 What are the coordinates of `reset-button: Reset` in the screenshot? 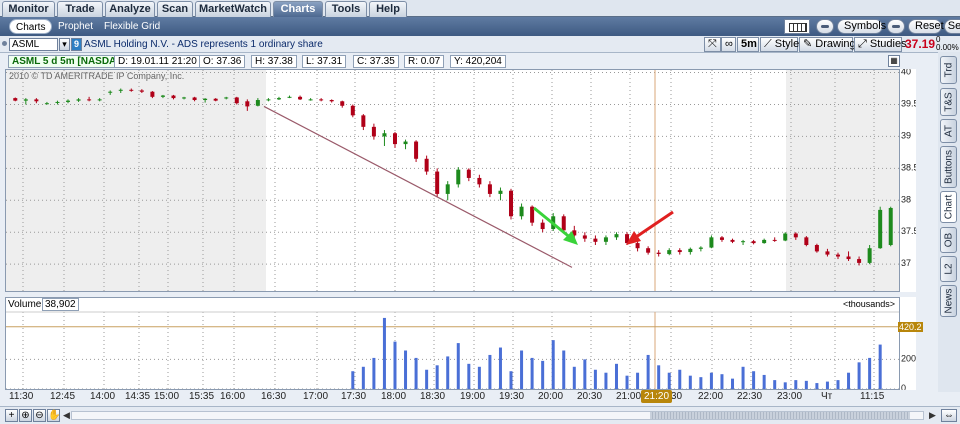 It's located at (926, 26).